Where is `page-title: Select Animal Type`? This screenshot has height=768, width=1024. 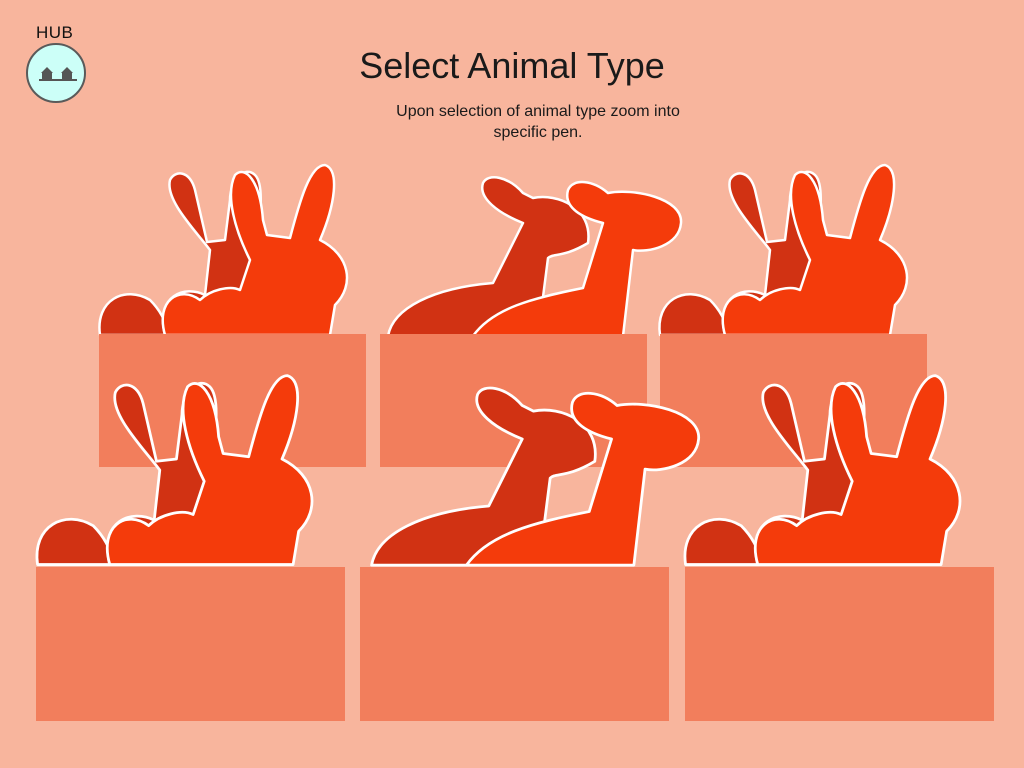
page-title: Select Animal Type is located at coordinates (512, 65).